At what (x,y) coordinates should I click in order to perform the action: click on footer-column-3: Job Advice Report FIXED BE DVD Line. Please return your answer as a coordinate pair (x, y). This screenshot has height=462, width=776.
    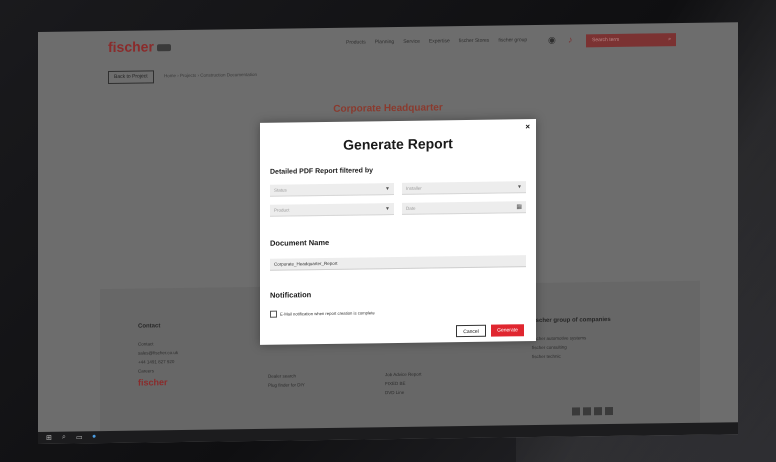
    Looking at the image, I should click on (403, 384).